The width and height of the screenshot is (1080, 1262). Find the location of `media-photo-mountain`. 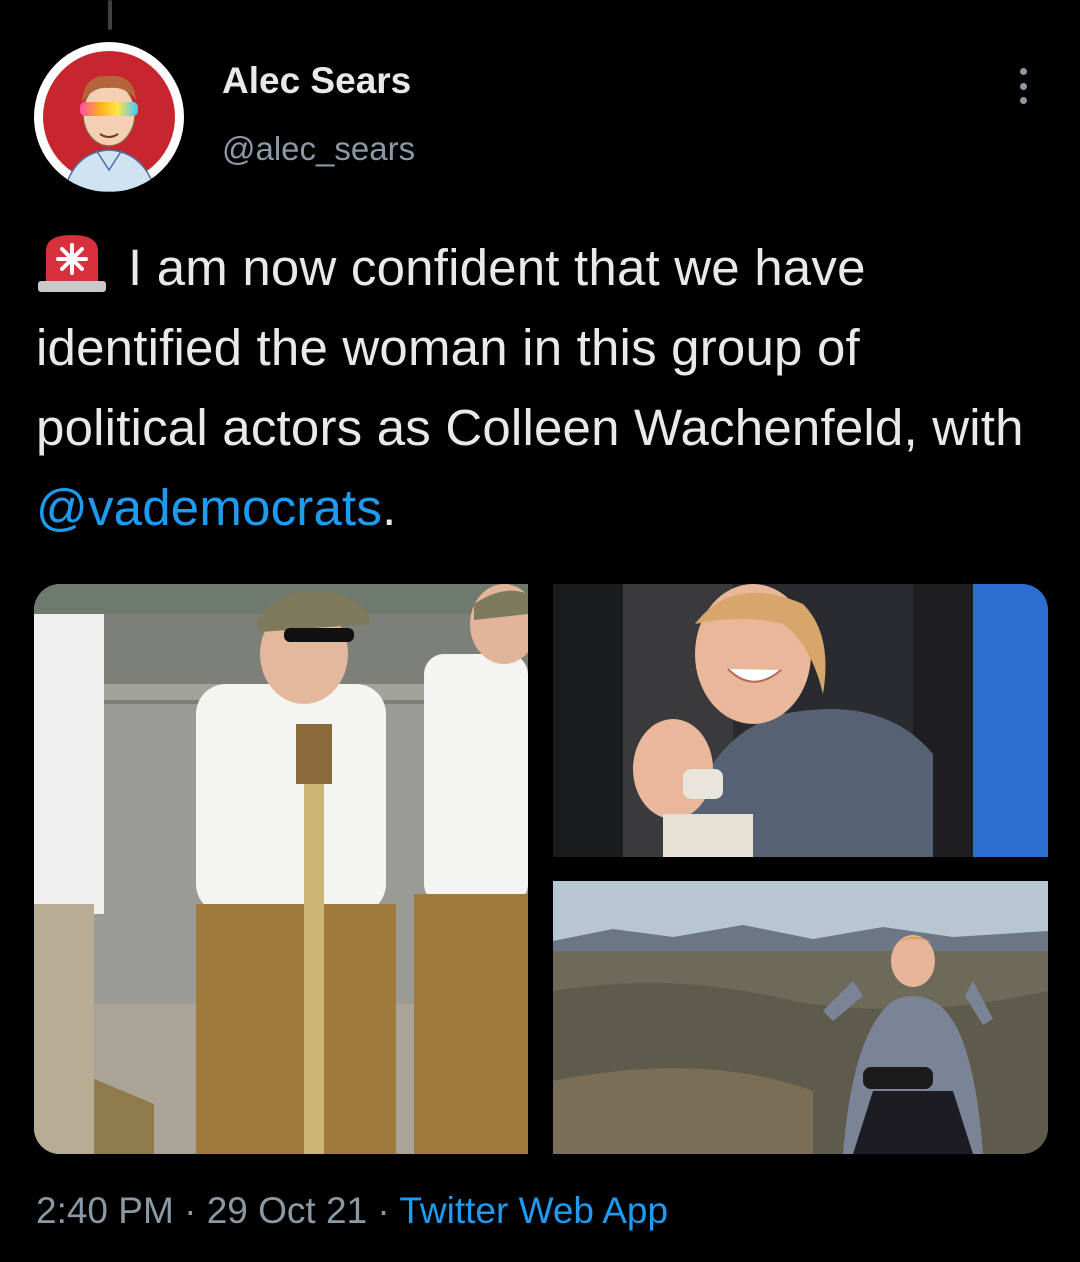

media-photo-mountain is located at coordinates (800, 1017).